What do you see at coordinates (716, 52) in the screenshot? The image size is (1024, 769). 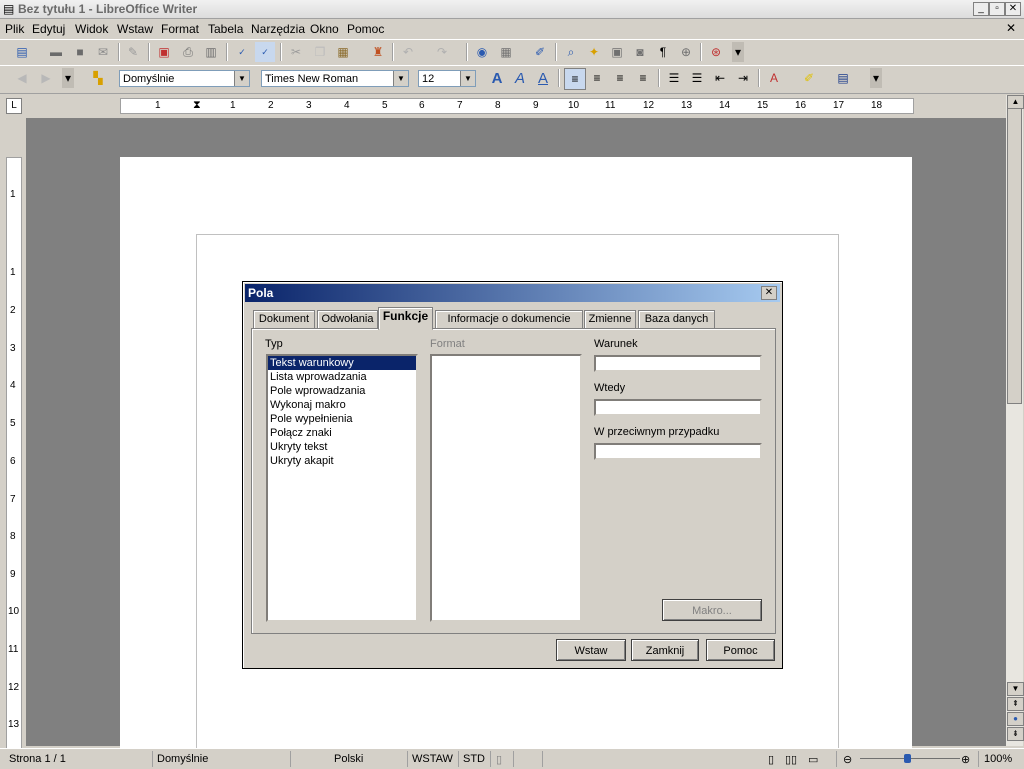 I see `help-icon: ⊛` at bounding box center [716, 52].